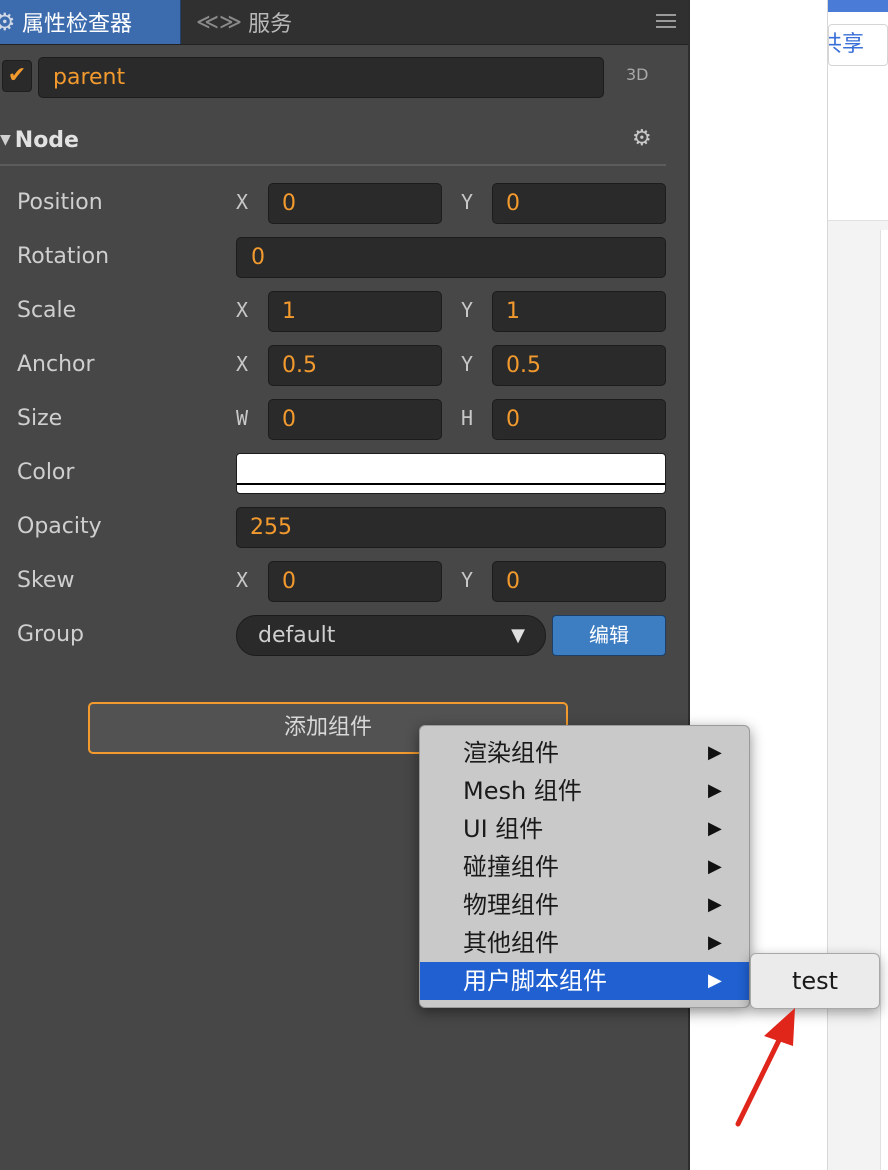 The width and height of the screenshot is (888, 1170). I want to click on scale-y-input: 1, so click(579, 311).